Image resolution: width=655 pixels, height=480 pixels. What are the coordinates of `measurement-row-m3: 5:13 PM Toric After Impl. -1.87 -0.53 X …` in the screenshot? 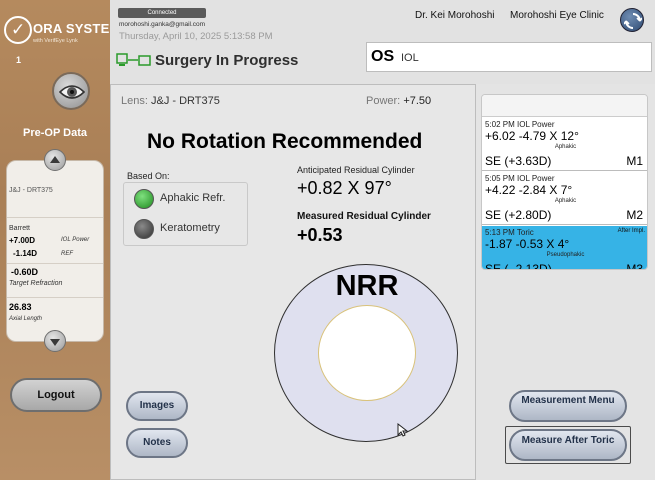 It's located at (564, 248).